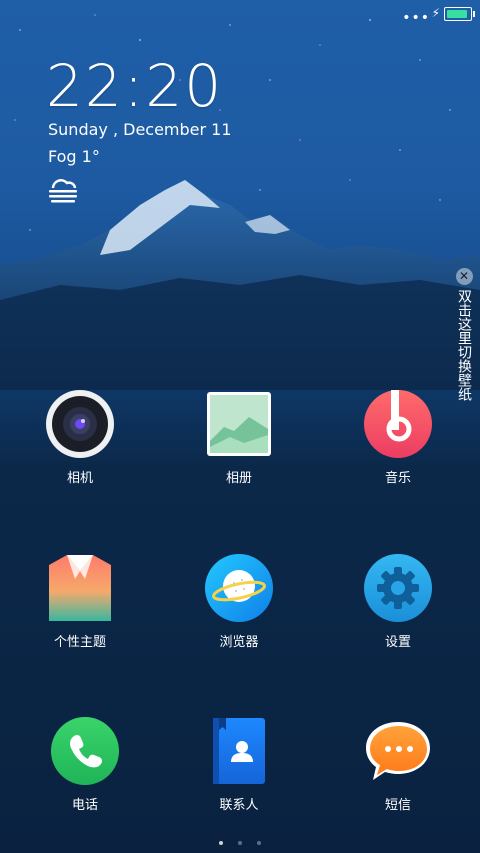 The width and height of the screenshot is (480, 853). Describe the element at coordinates (239, 642) in the screenshot. I see `app-label: 浏览器` at that location.